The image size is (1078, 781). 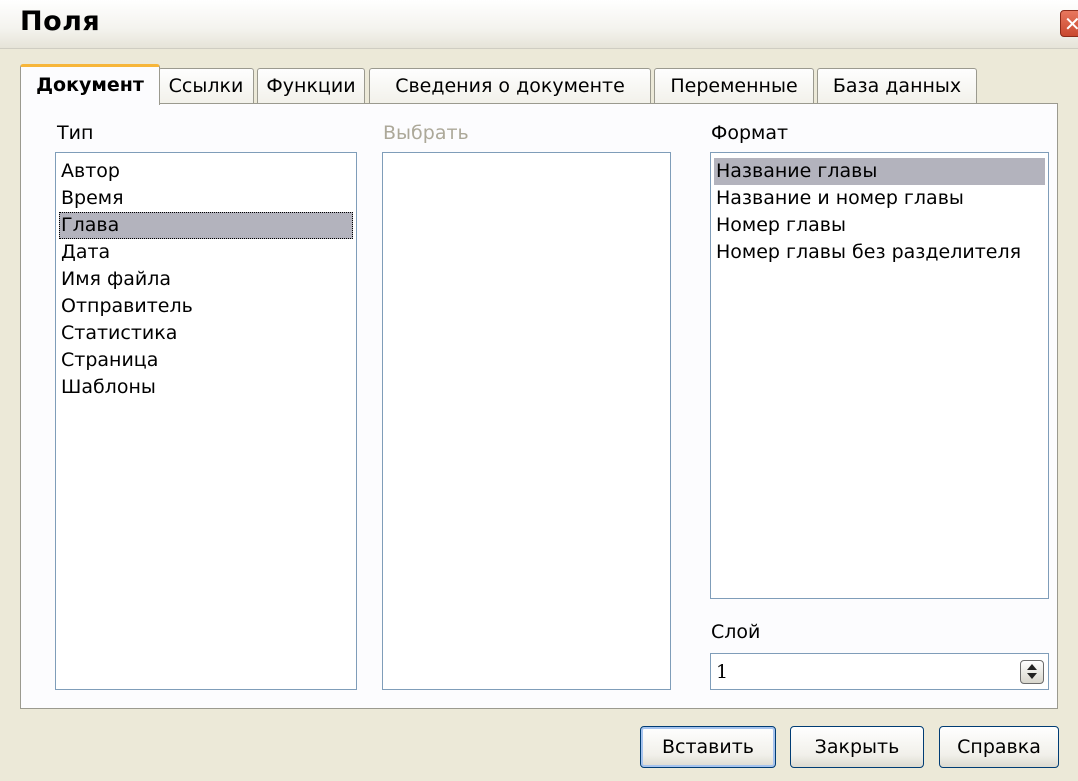 What do you see at coordinates (206, 279) in the screenshot?
I see `type-item-filename: Имя файла` at bounding box center [206, 279].